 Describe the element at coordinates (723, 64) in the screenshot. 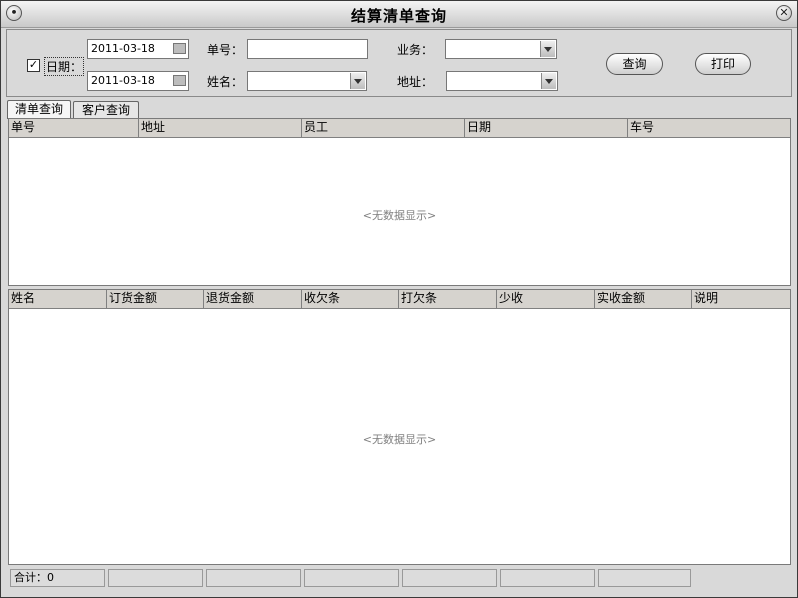

I see `print-button: 打印` at that location.